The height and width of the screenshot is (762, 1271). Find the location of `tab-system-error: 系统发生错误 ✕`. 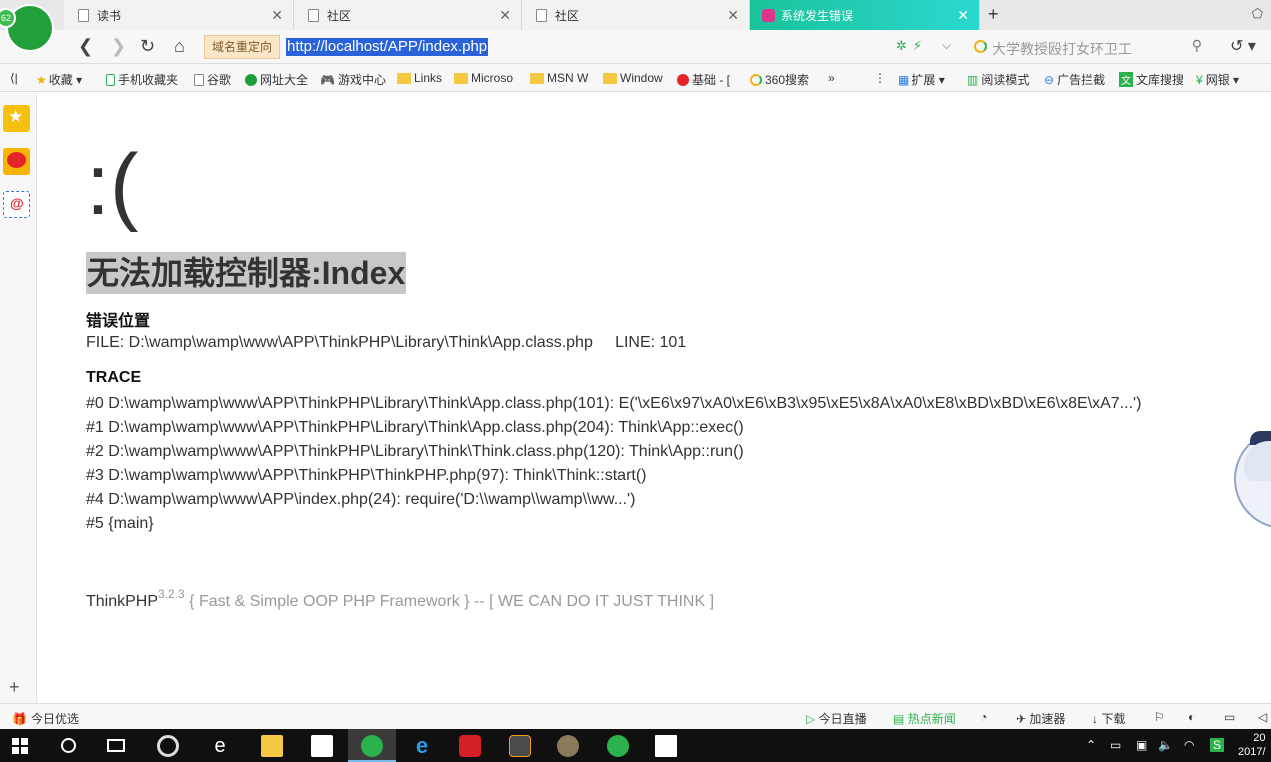

tab-system-error: 系统发生错误 ✕ is located at coordinates (865, 15).